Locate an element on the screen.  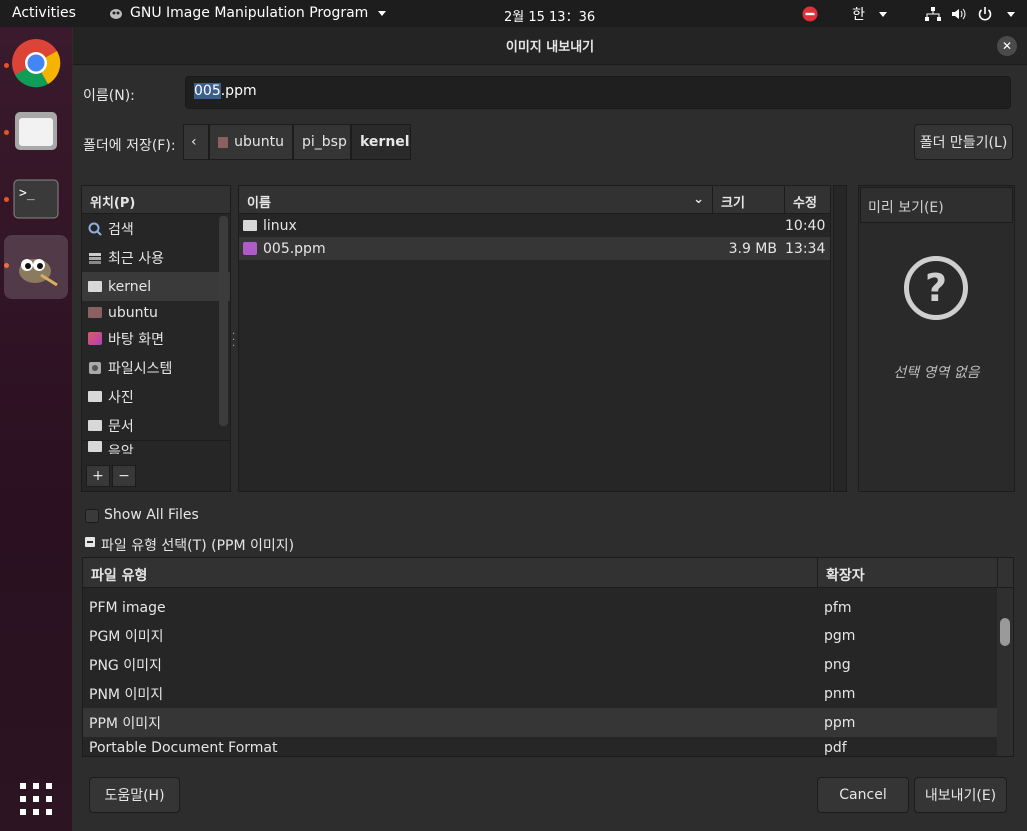
file-type-ext: pnm is located at coordinates (840, 693).